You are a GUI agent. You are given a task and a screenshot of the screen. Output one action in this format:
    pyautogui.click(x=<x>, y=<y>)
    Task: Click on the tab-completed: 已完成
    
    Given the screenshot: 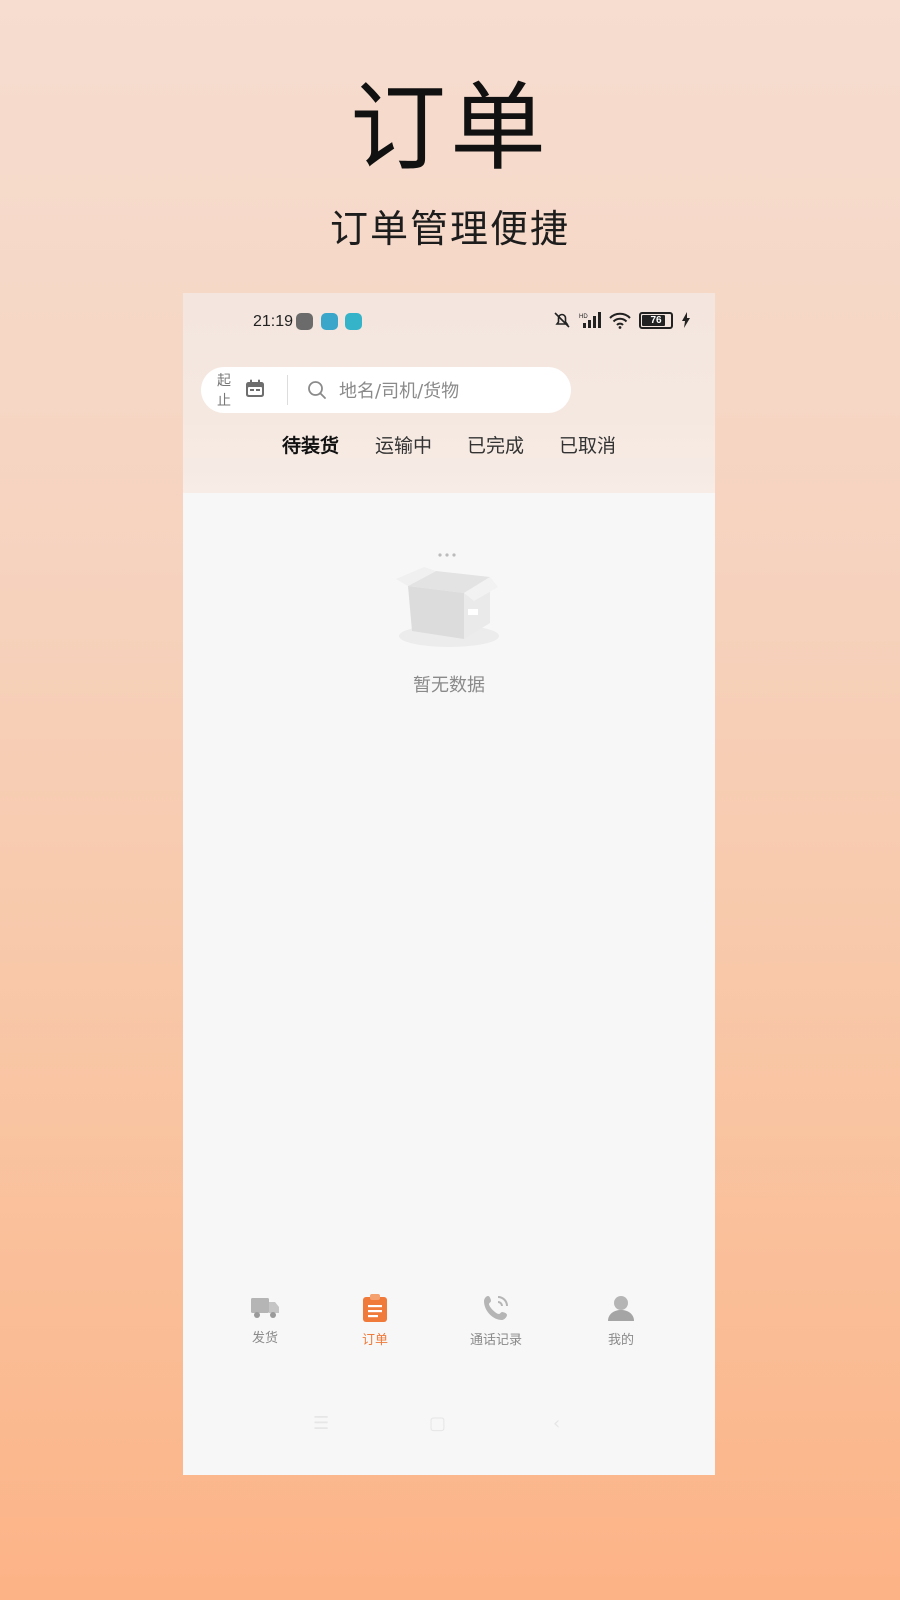 What is the action you would take?
    pyautogui.click(x=495, y=444)
    